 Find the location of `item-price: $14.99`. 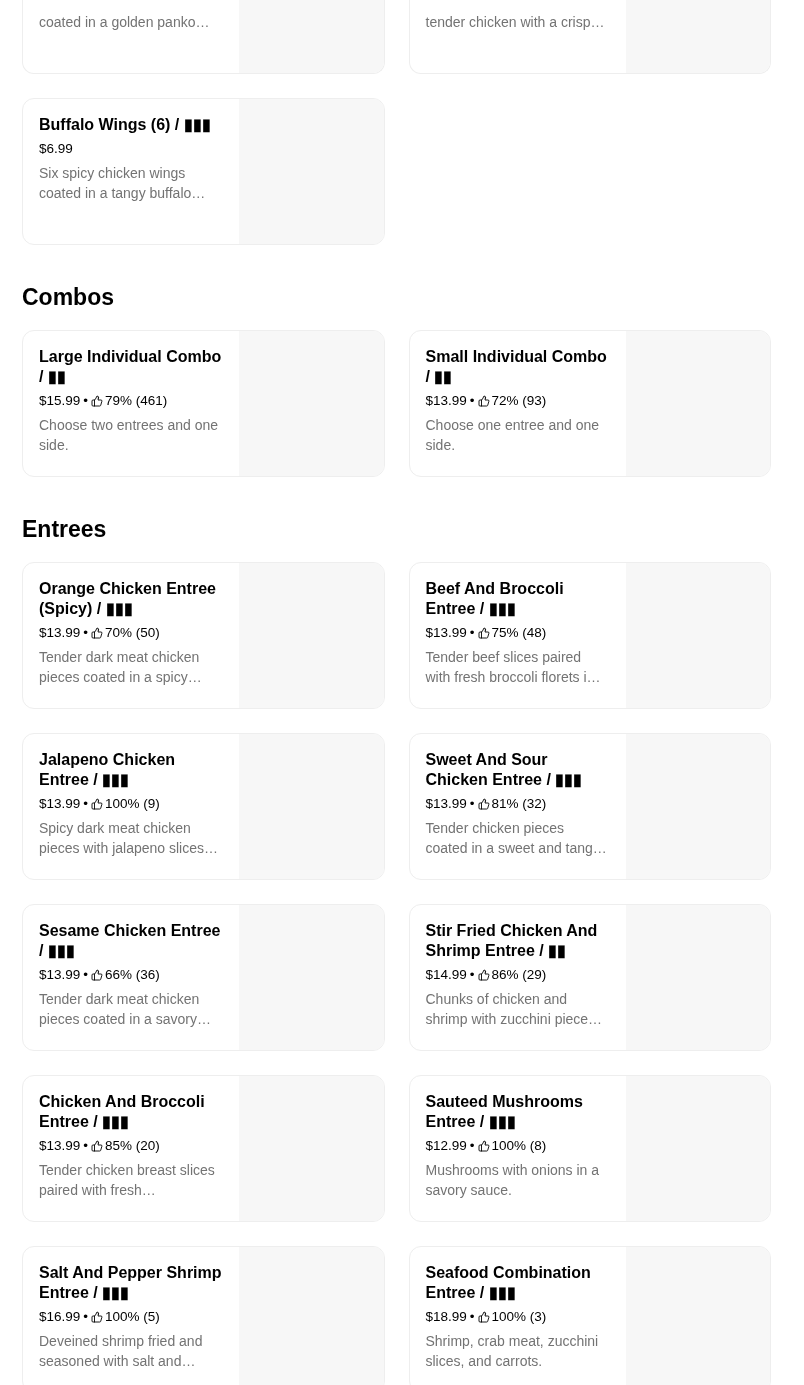

item-price: $14.99 is located at coordinates (446, 975).